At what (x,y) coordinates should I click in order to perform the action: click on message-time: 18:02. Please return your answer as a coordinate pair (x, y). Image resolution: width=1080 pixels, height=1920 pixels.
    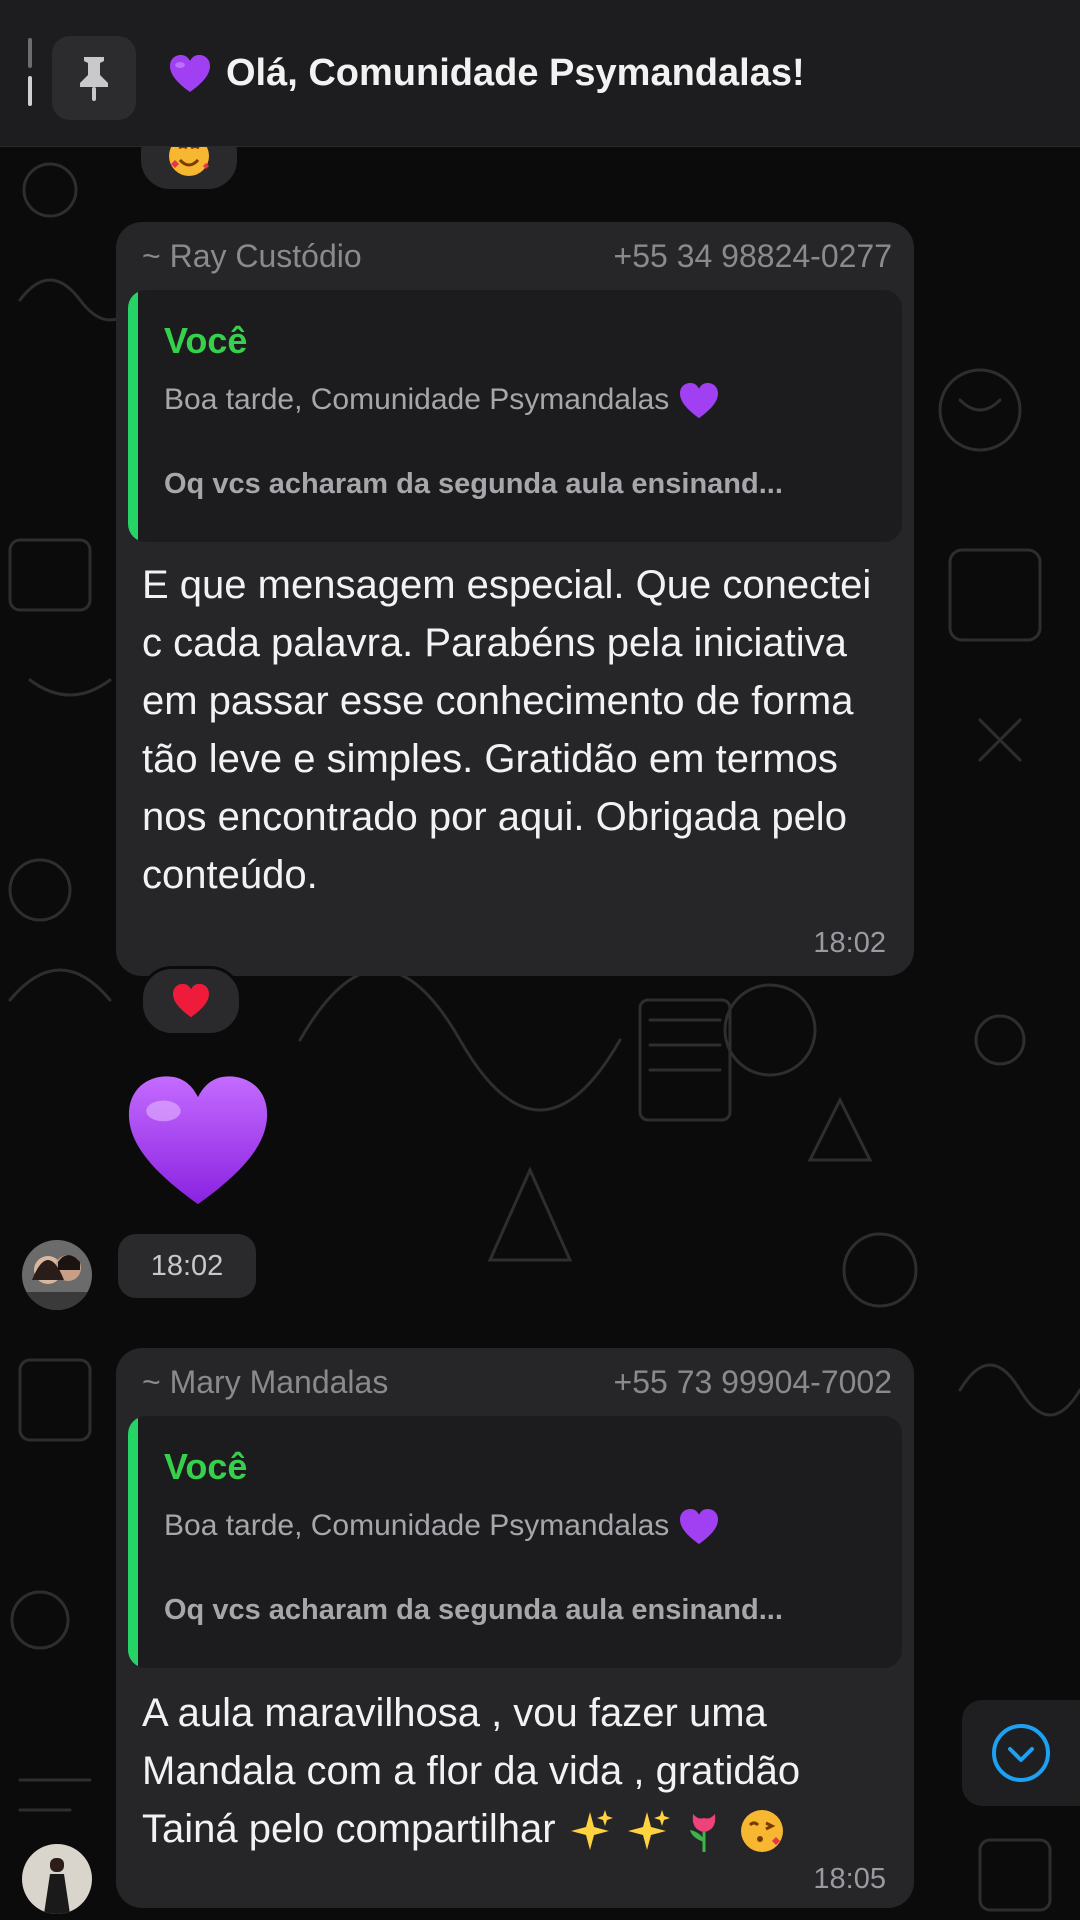
    Looking at the image, I should click on (849, 943).